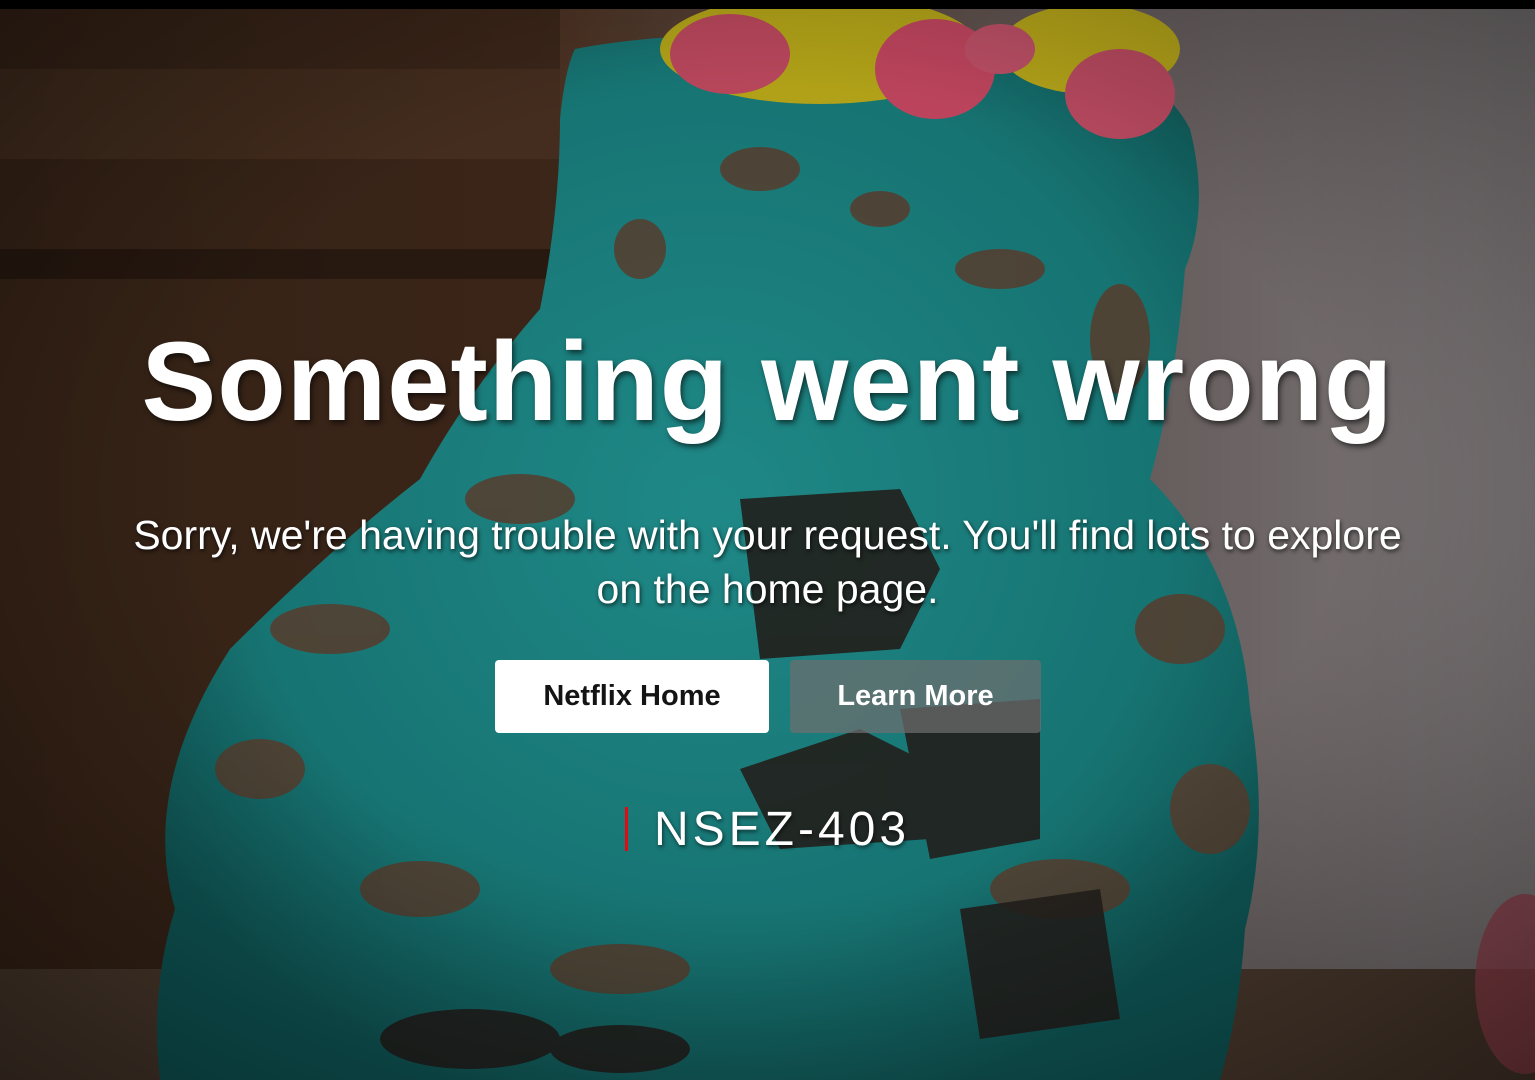 Image resolution: width=1535 pixels, height=1080 pixels. Describe the element at coordinates (632, 696) in the screenshot. I see `netflix-home-button: Netflix Home` at that location.